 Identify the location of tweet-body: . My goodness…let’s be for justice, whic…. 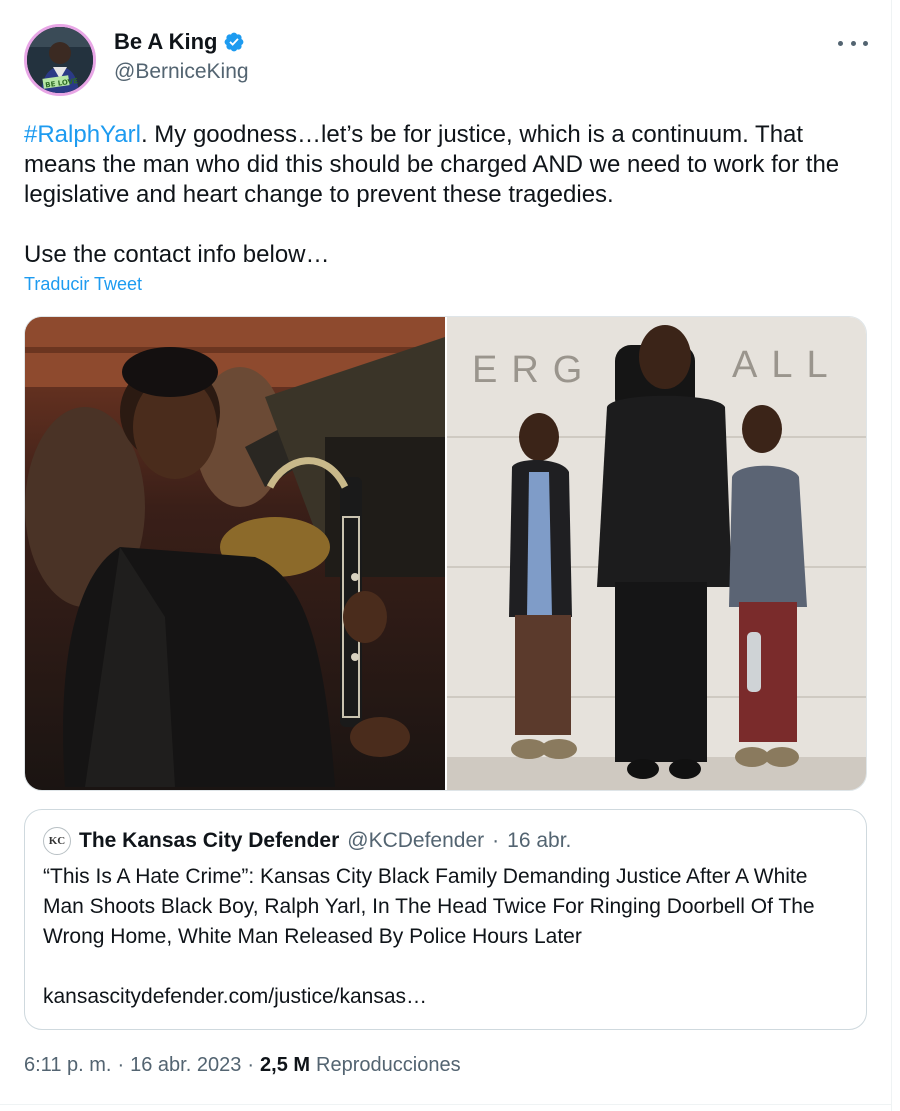
(432, 164).